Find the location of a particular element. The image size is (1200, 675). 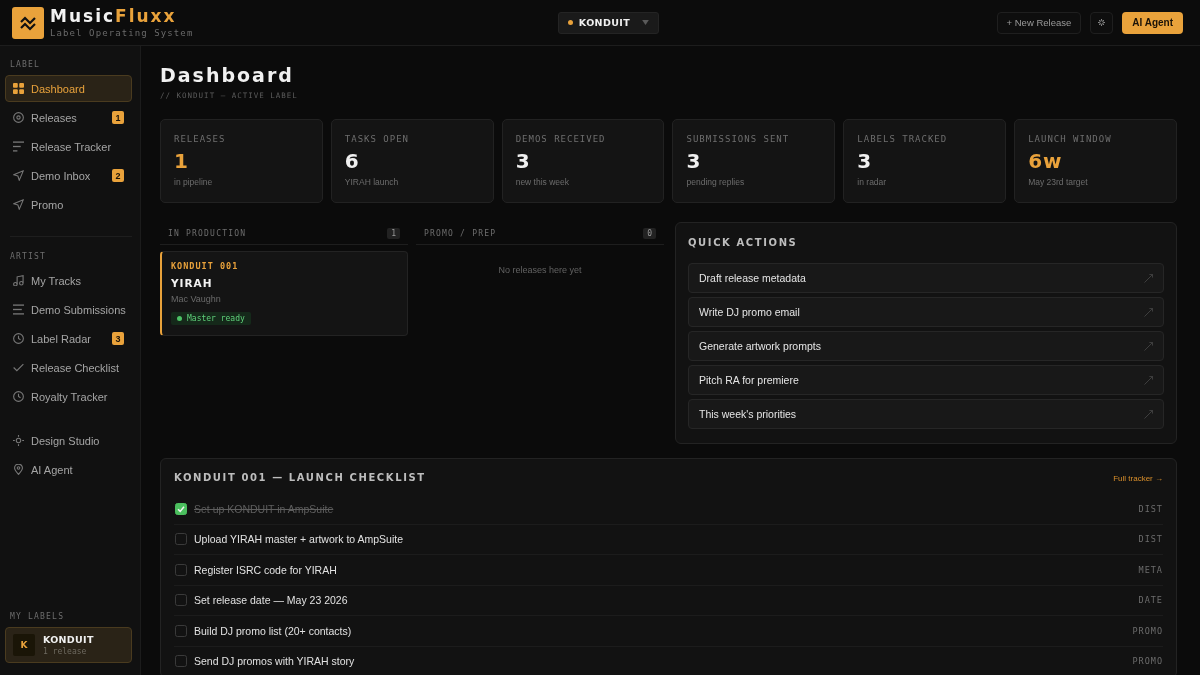

section-title: LABEL is located at coordinates (25, 65).